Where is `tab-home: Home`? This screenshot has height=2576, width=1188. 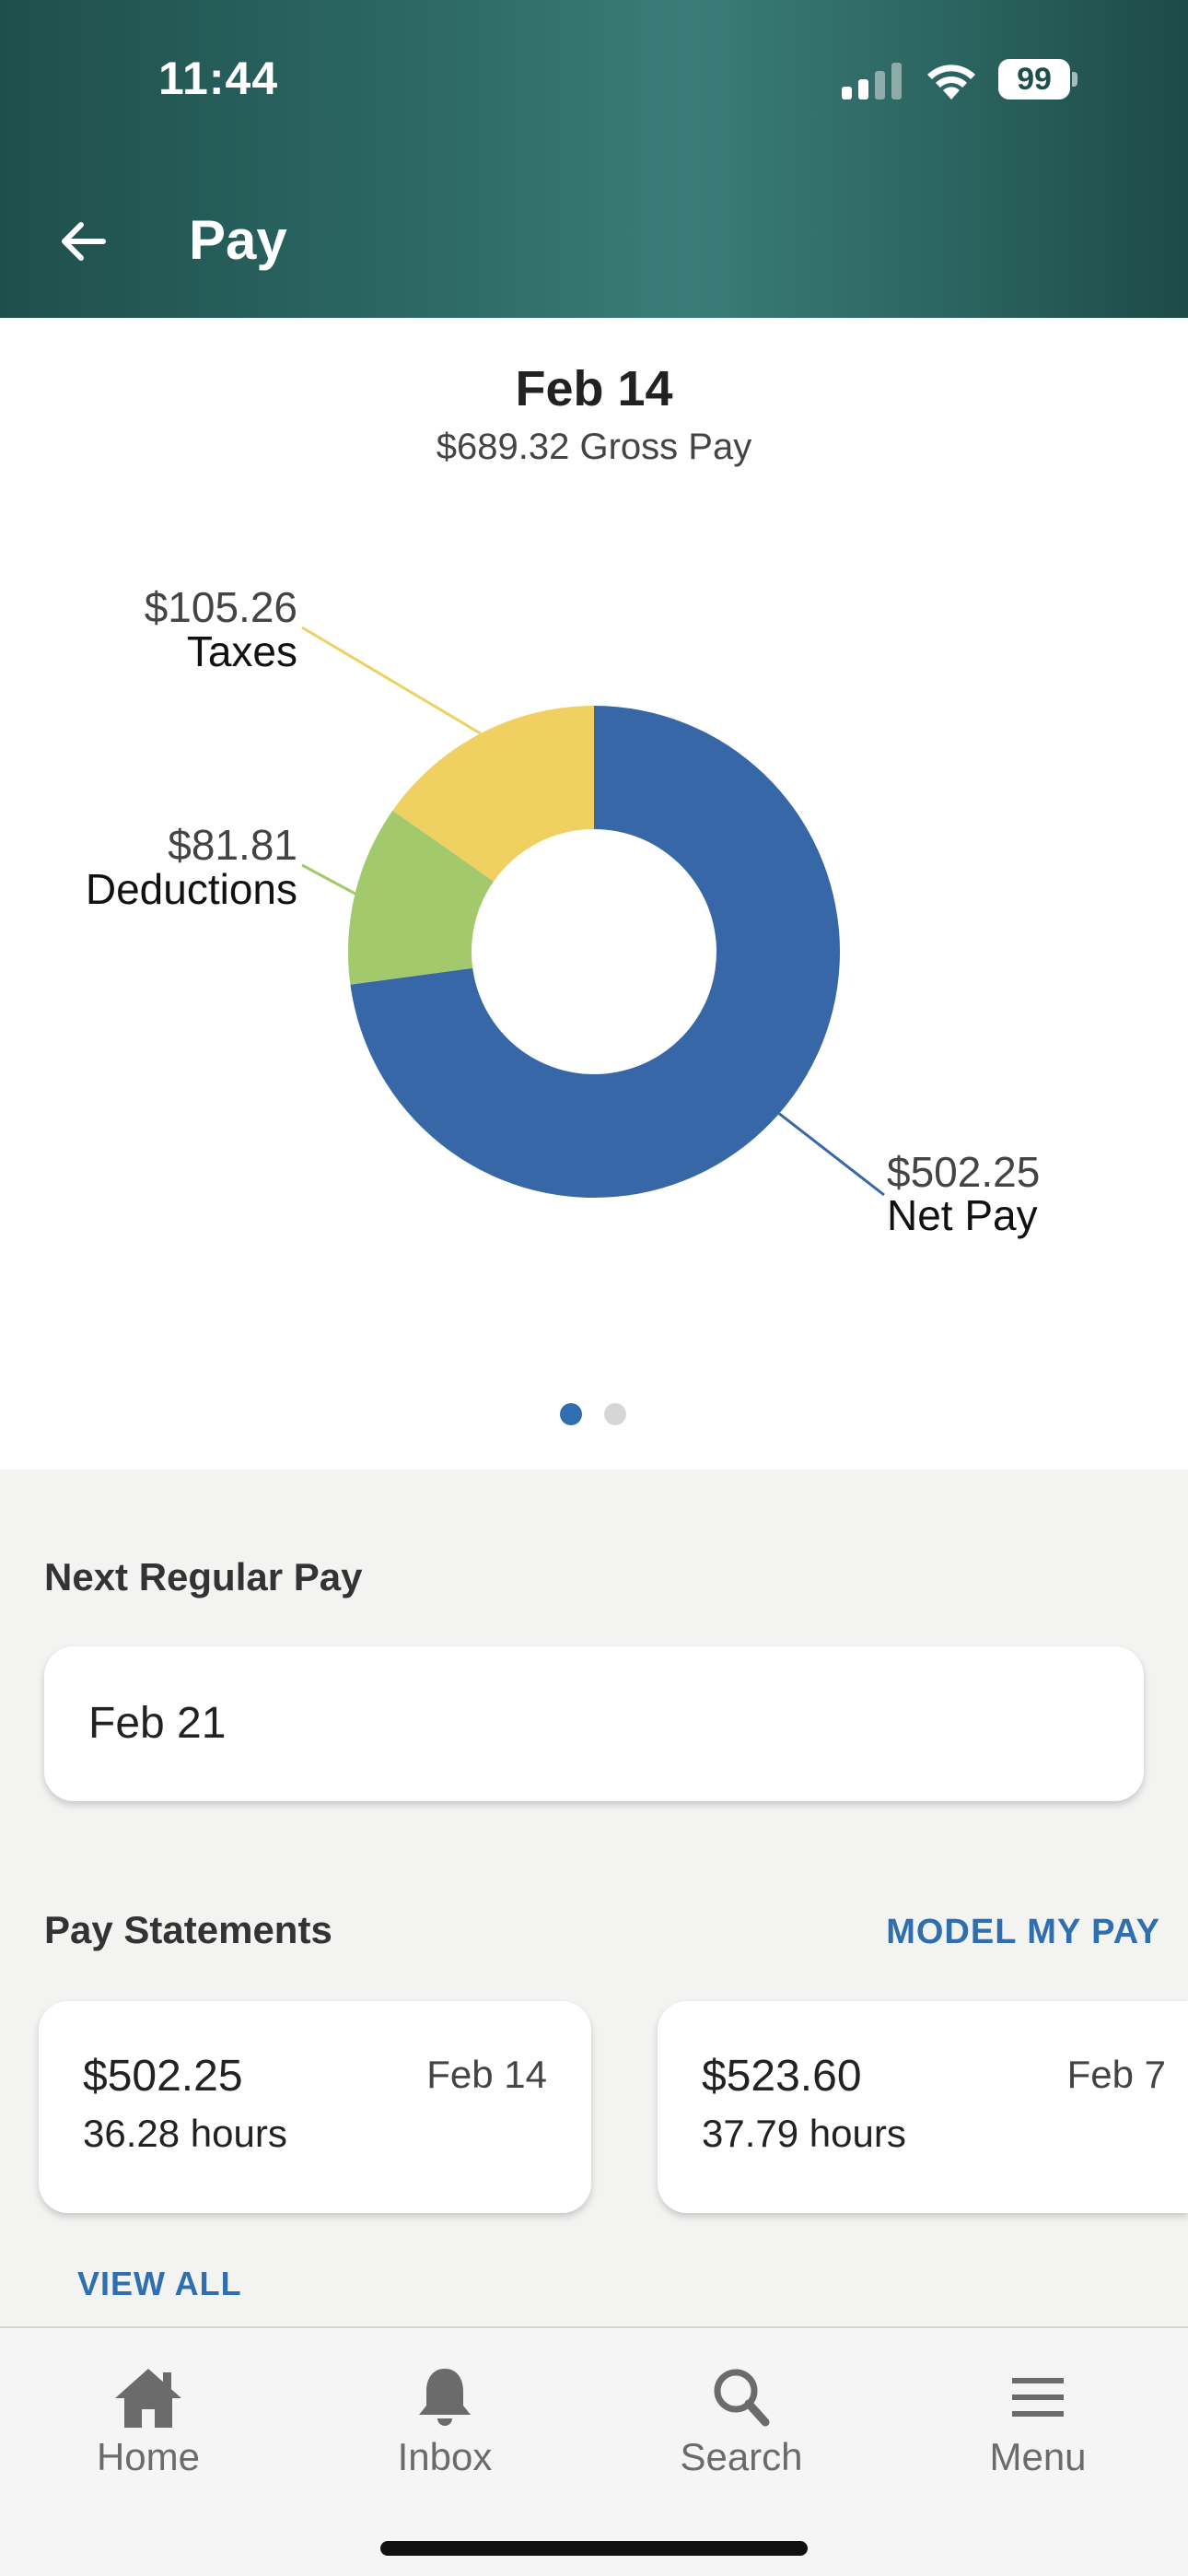
tab-home: Home is located at coordinates (148, 2416).